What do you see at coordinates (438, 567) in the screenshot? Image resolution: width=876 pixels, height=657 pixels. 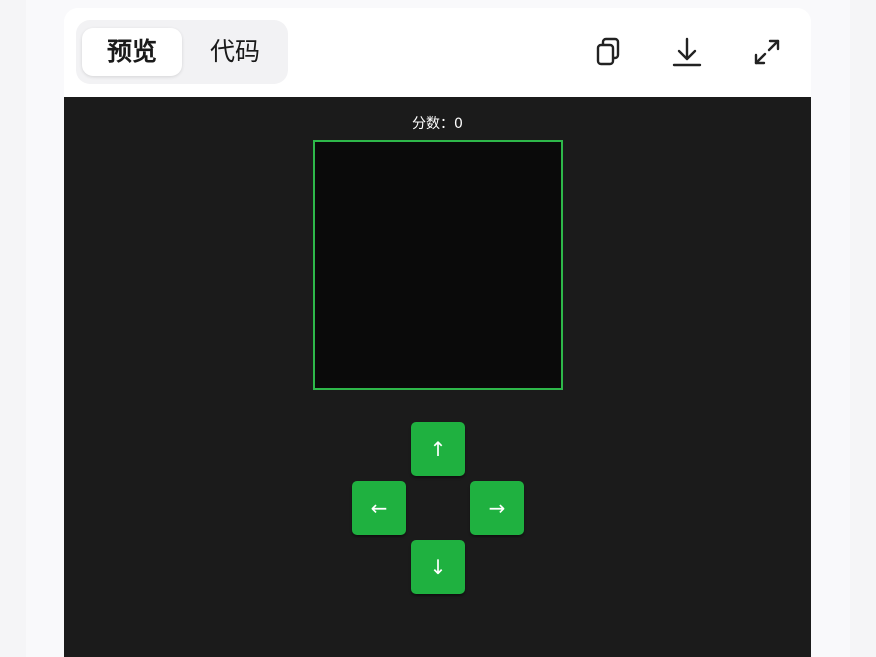 I see `down-button: ↓` at bounding box center [438, 567].